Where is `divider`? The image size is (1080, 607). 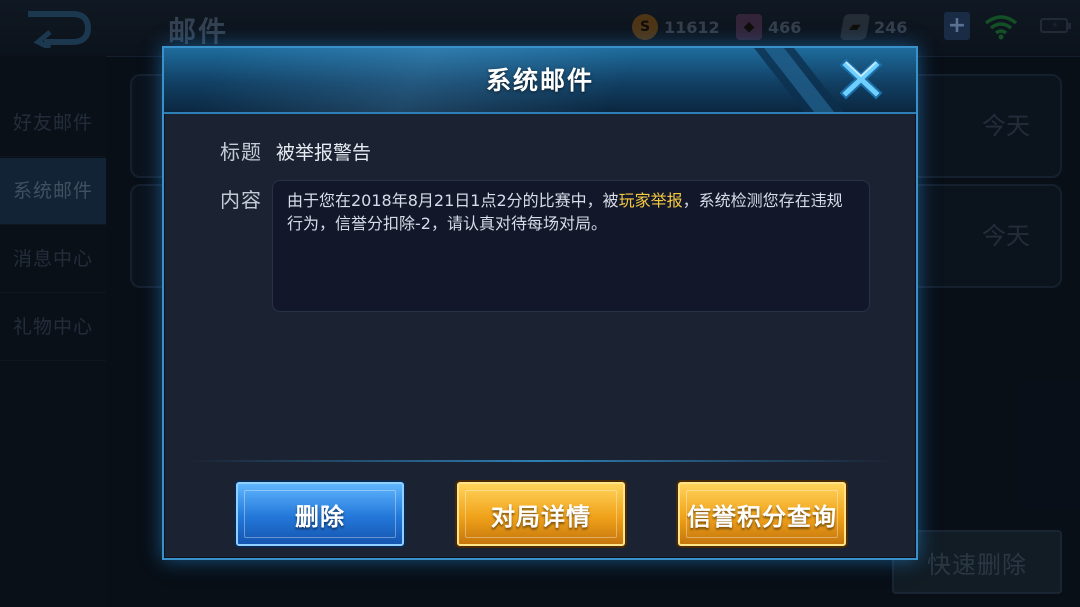
divider is located at coordinates (540, 461).